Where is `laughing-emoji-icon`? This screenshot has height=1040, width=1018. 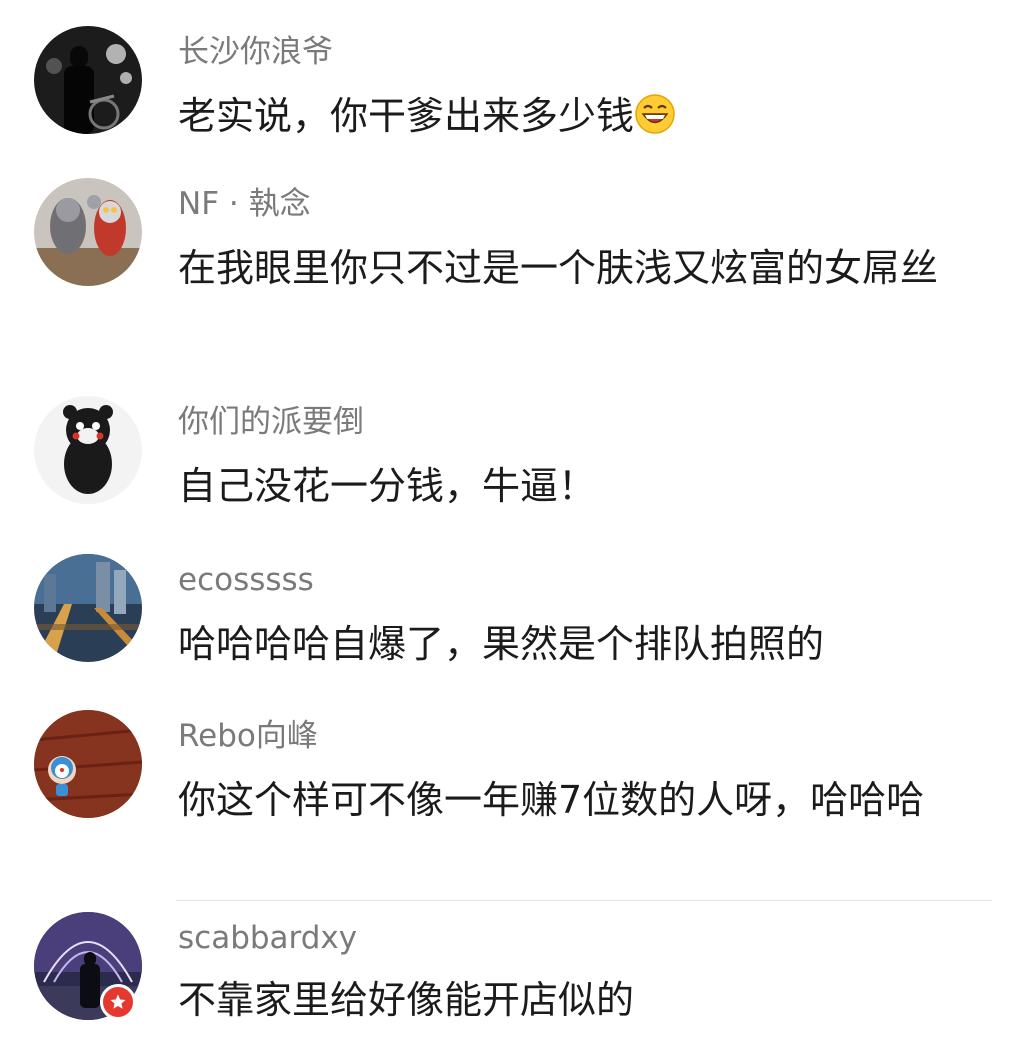 laughing-emoji-icon is located at coordinates (655, 120).